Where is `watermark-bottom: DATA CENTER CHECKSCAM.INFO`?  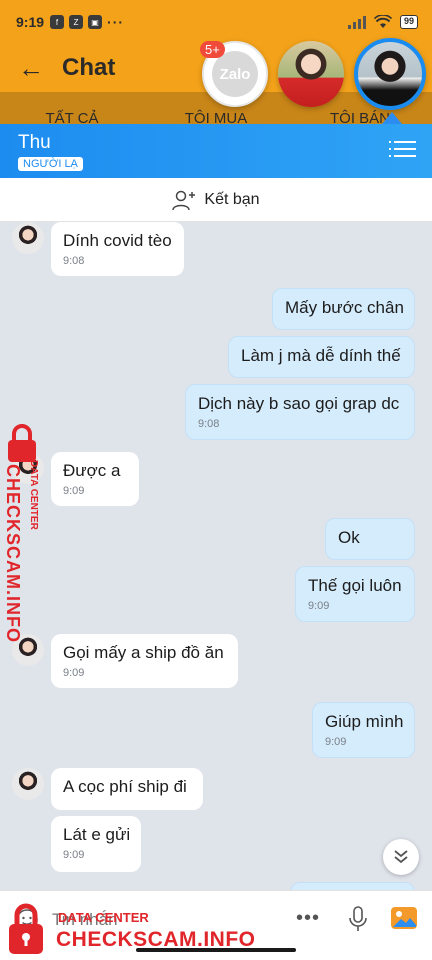
watermark-bottom: DATA CENTER CHECKSCAM.INFO is located at coordinates (141, 930).